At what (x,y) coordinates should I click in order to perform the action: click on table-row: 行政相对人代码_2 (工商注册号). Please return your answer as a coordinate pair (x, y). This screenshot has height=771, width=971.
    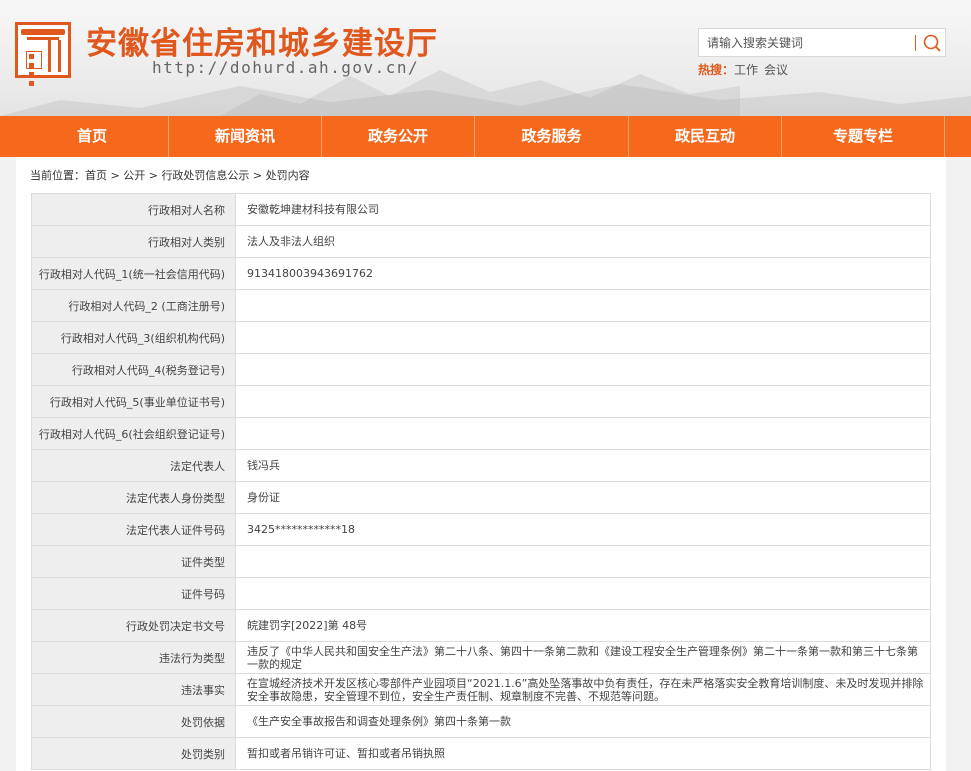
    Looking at the image, I should click on (481, 305).